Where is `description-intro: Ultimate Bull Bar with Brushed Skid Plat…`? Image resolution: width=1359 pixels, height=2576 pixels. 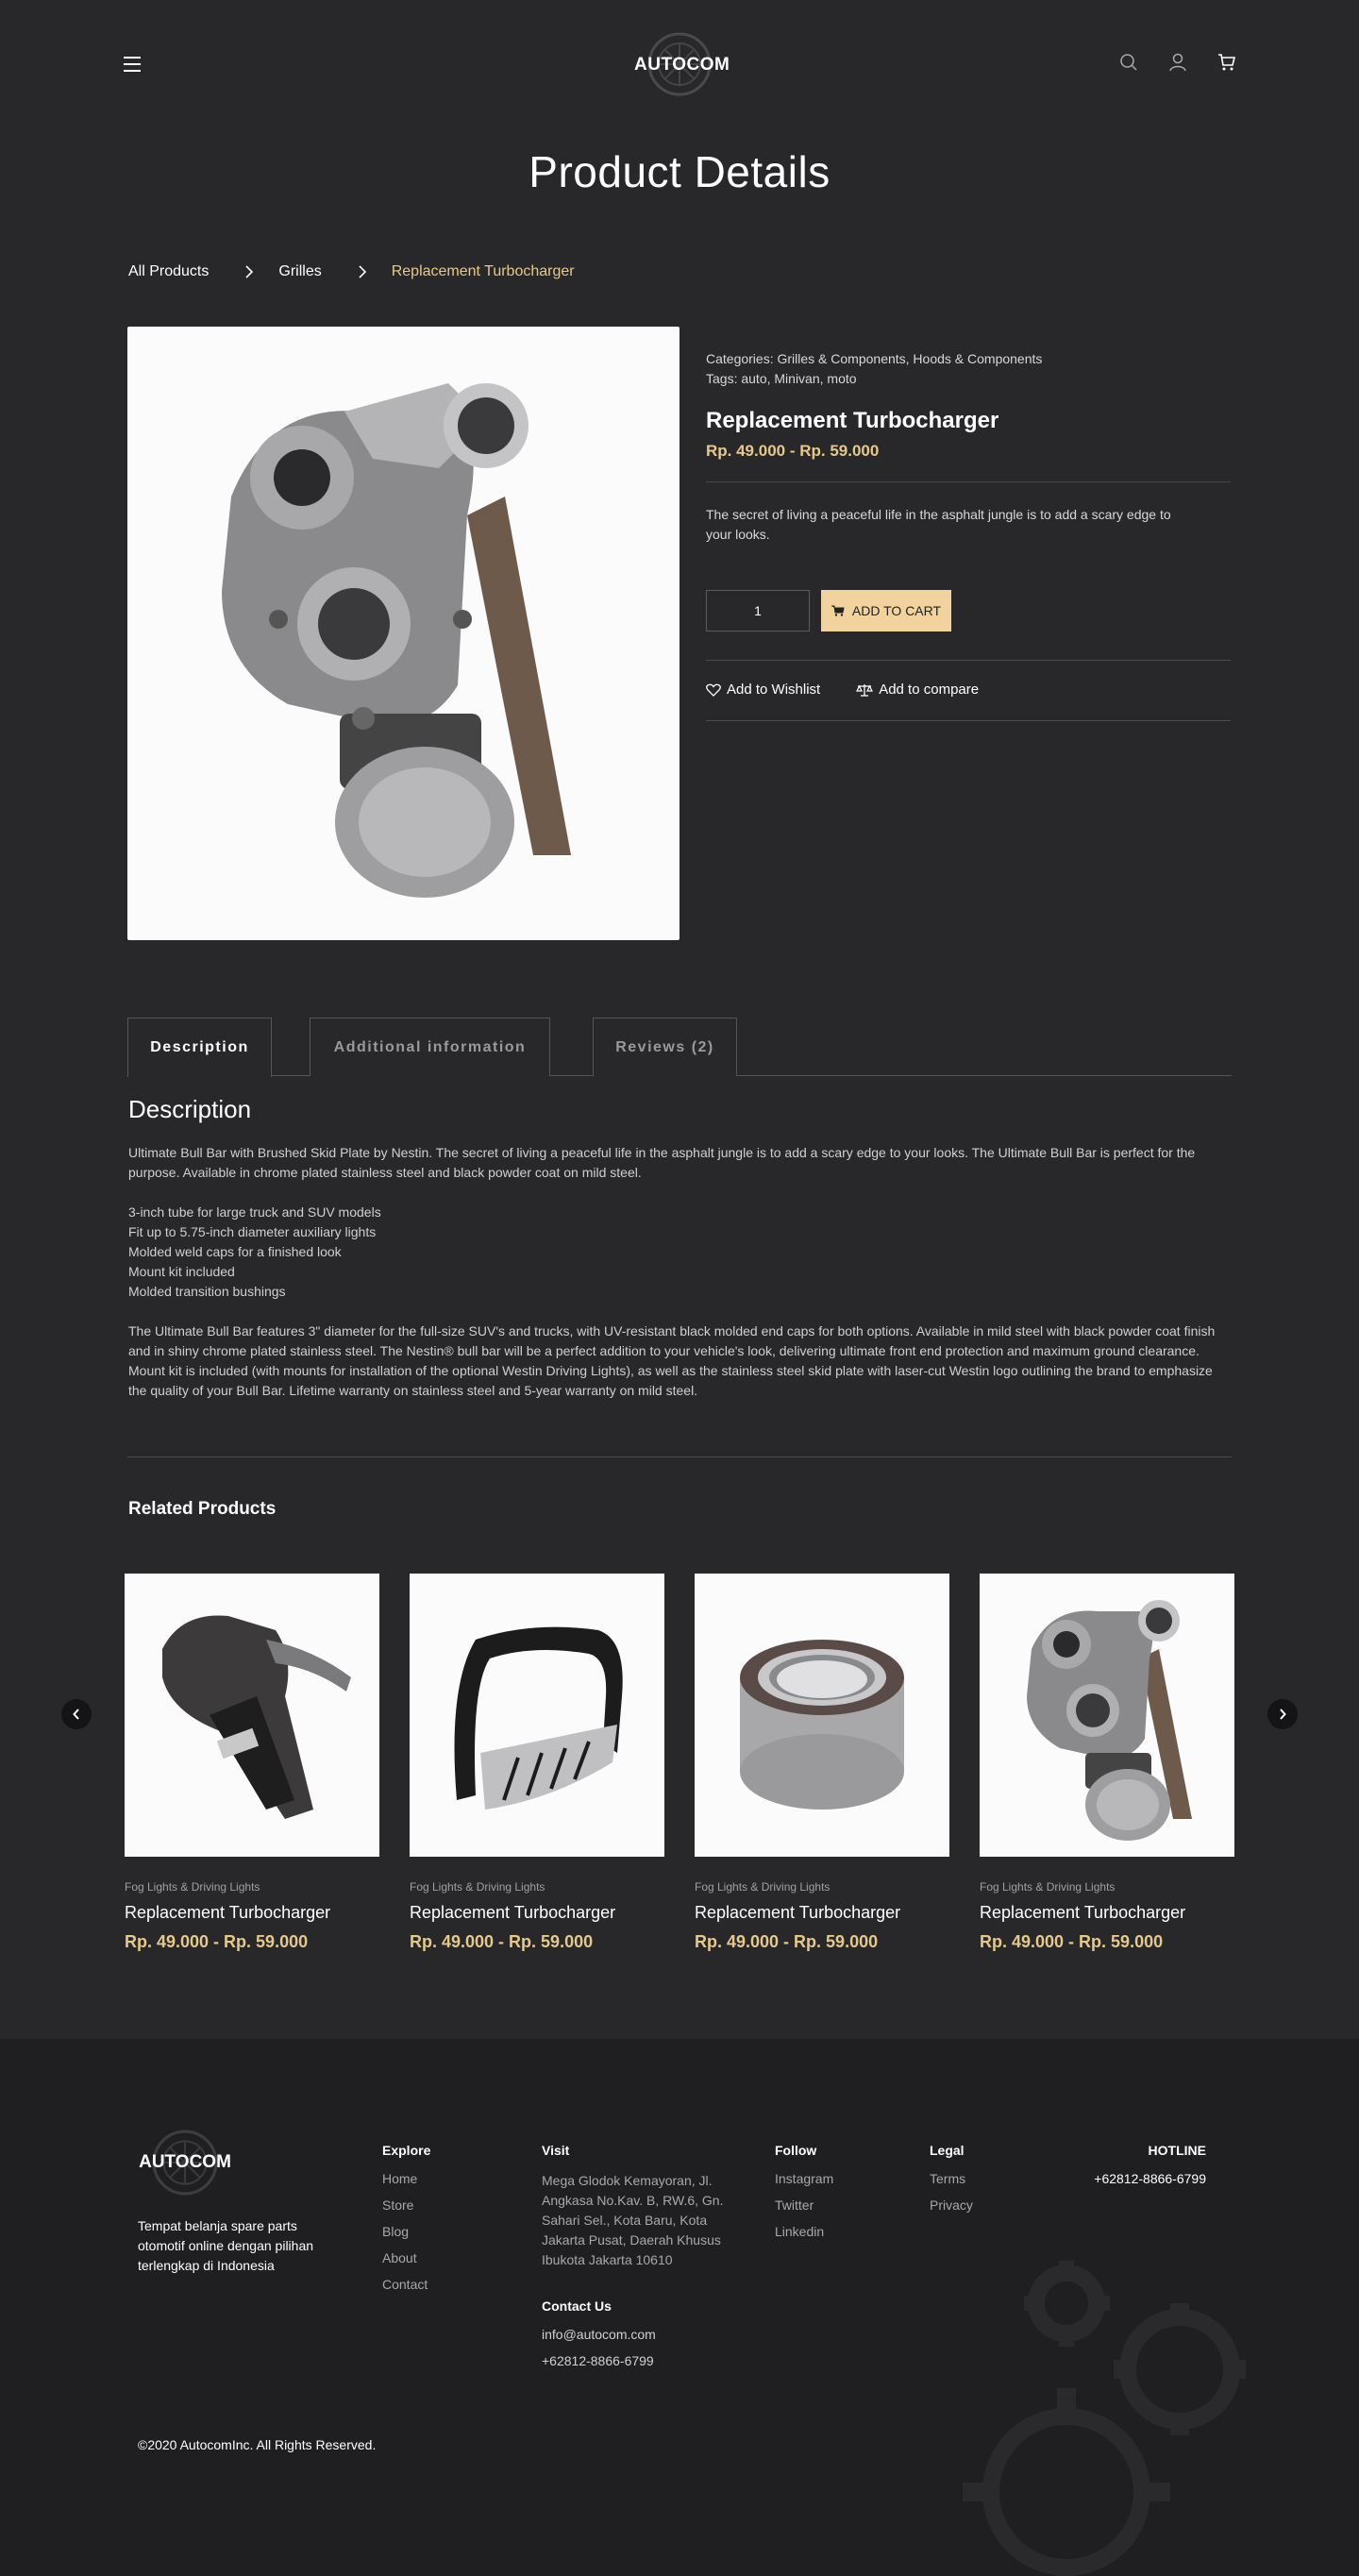
description-intro: Ultimate Bull Bar with Brushed Skid Plat… is located at coordinates (662, 1162).